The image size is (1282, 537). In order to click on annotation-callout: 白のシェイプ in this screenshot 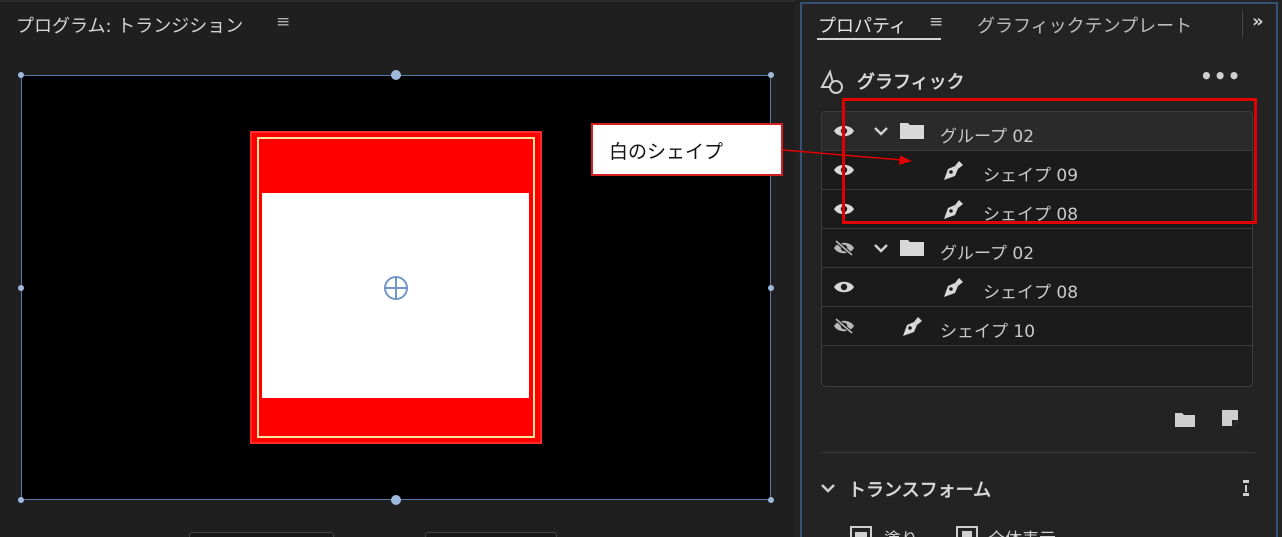, I will do `click(687, 149)`.